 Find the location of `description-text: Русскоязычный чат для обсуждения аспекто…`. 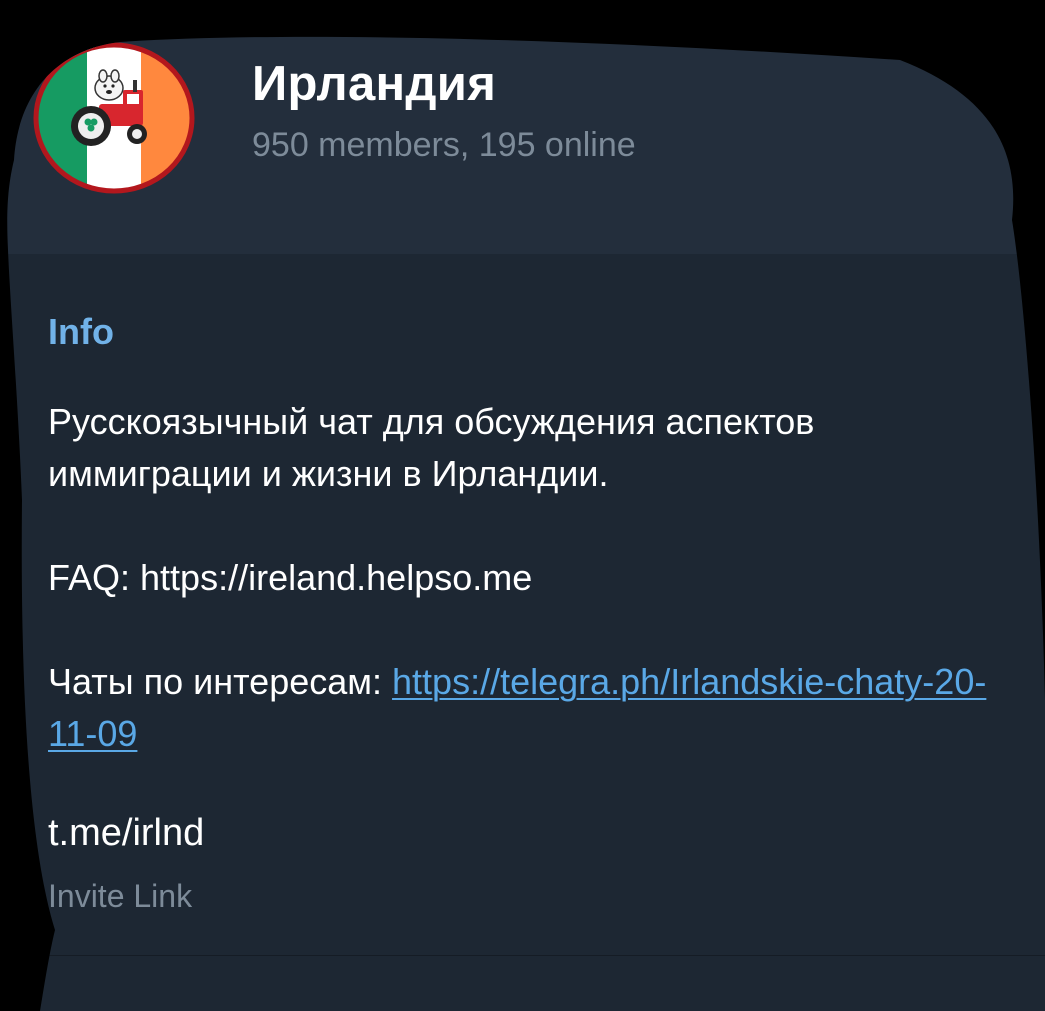

description-text: Русскоязычный чат для обсуждения аспекто… is located at coordinates (431, 447).